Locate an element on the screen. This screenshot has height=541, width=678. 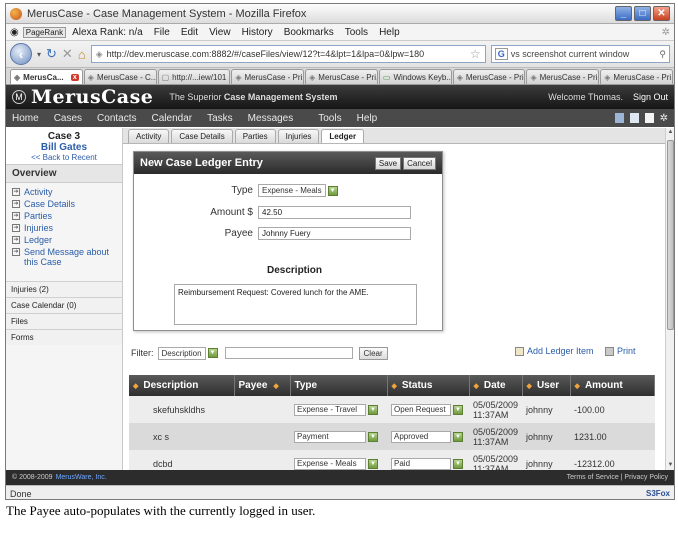
browser-tab-active: ◈ MerusCa... x is located at coordinates (46, 76).